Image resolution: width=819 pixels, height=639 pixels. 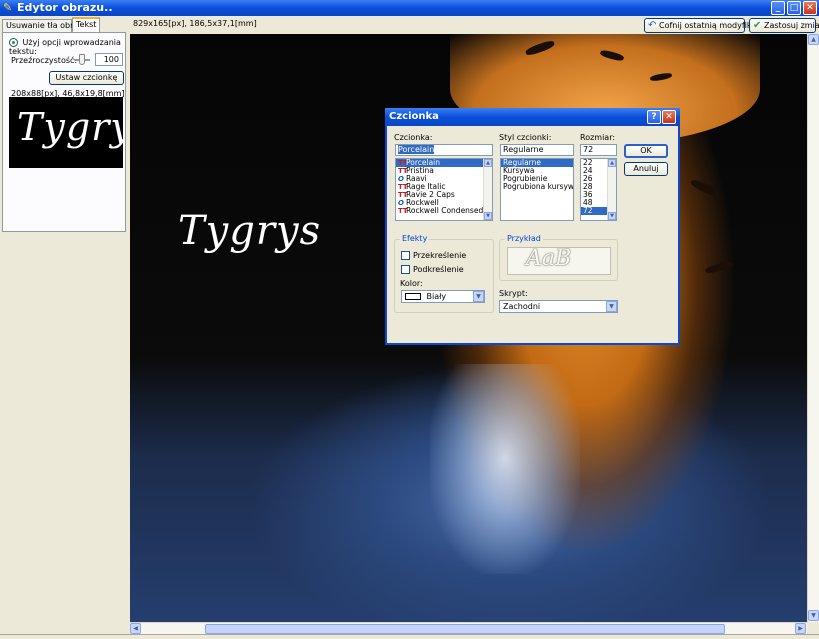 What do you see at coordinates (532, 117) in the screenshot?
I see `font-dialog-title-bar: Czcionka ? ✕` at bounding box center [532, 117].